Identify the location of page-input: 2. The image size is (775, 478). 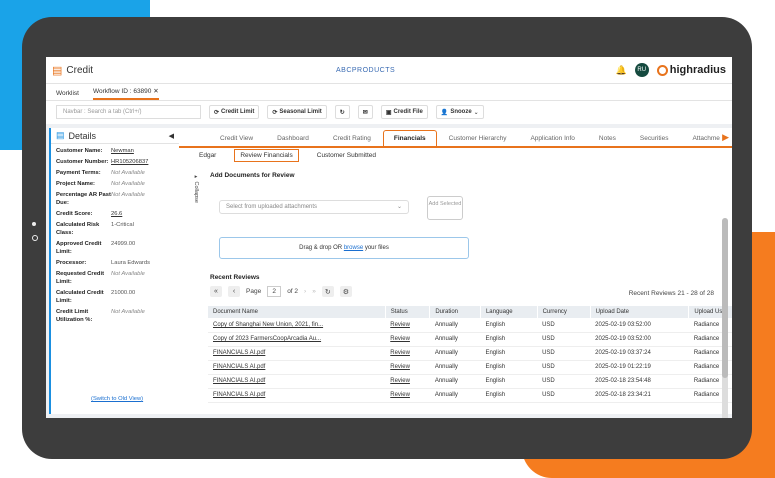
(274, 291).